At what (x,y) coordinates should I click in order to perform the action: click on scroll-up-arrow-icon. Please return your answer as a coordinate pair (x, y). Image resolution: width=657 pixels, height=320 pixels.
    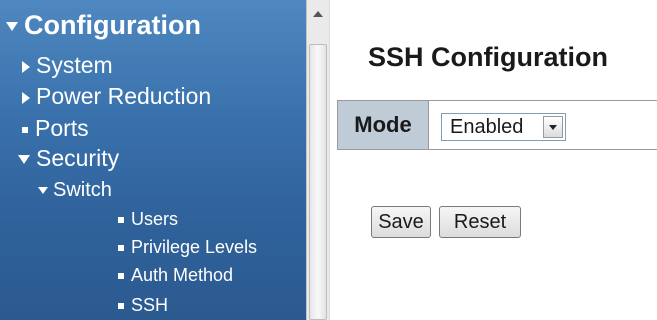
    Looking at the image, I should click on (318, 14).